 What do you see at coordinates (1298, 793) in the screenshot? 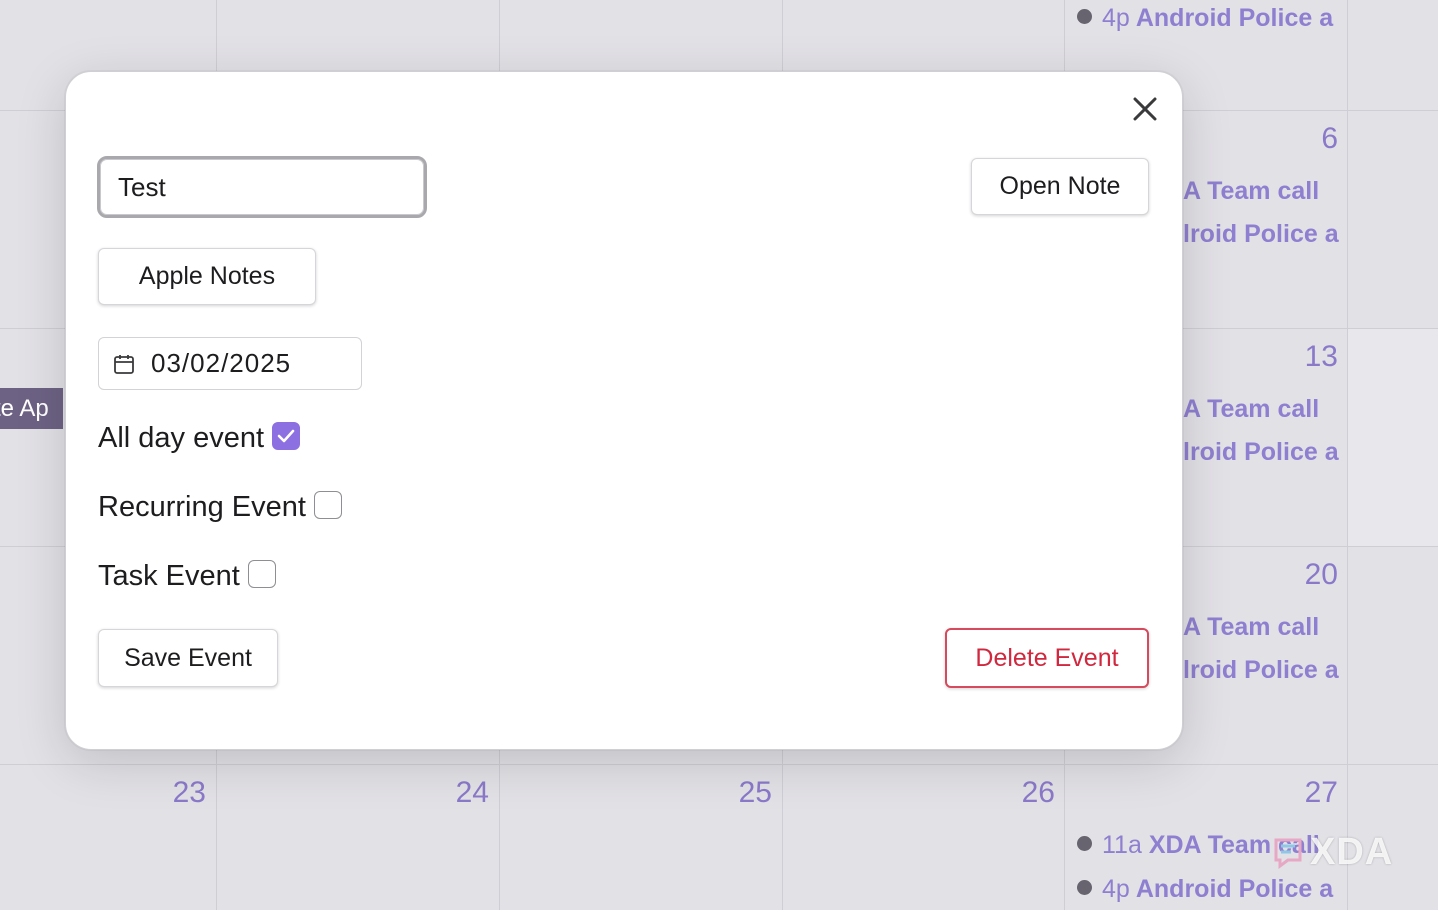
I see `day-number: 27` at bounding box center [1298, 793].